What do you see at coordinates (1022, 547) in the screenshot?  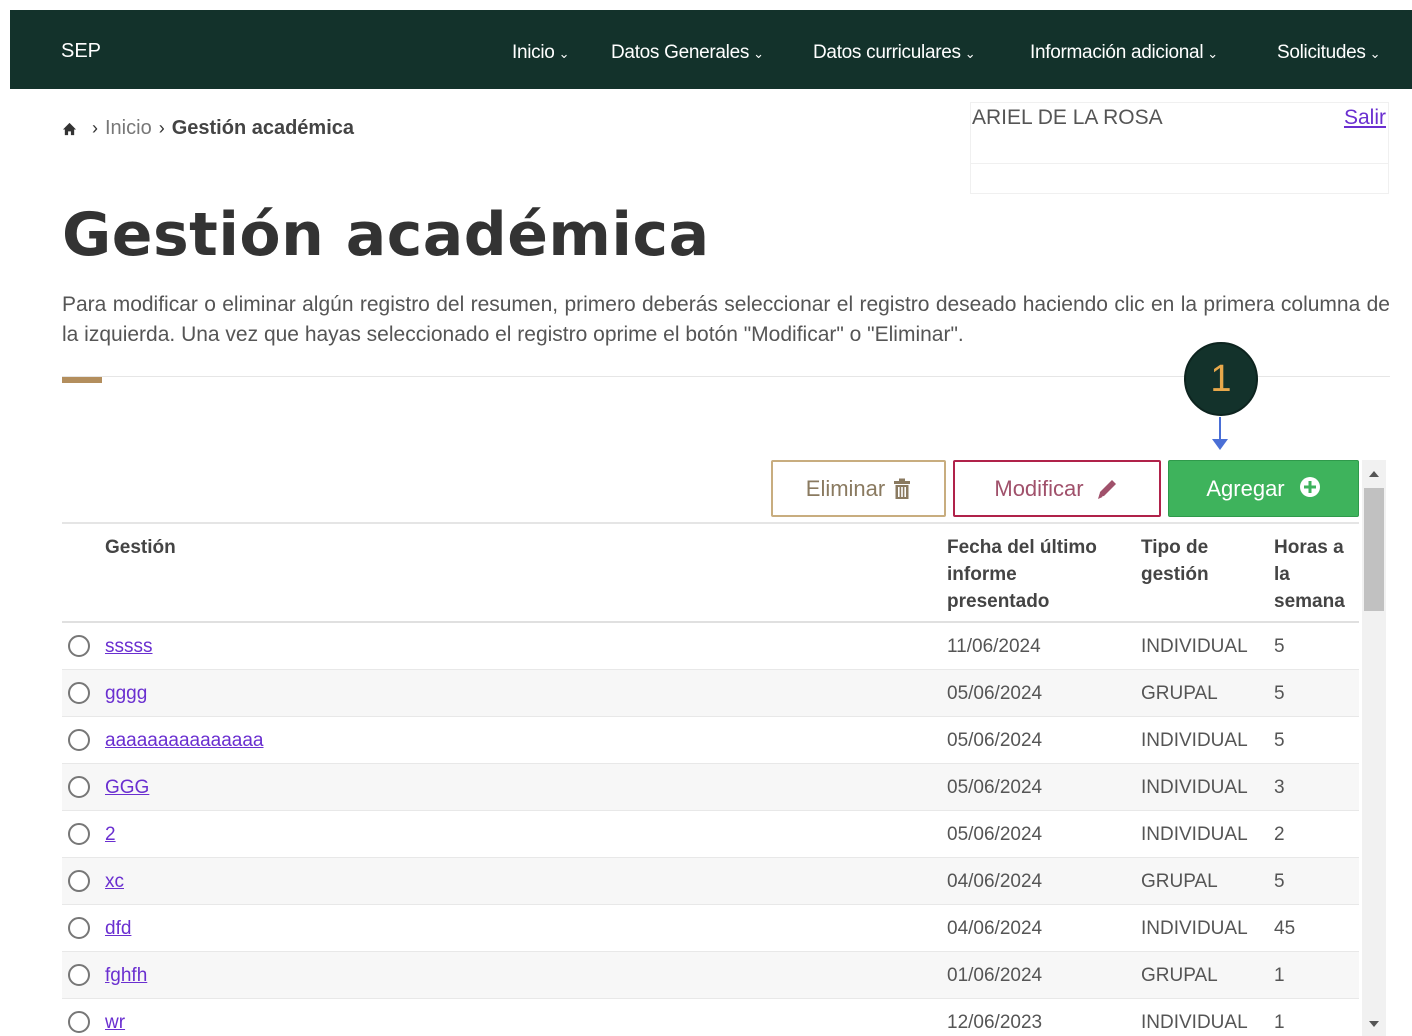 I see `column-header-fecha-line: Fecha del último` at bounding box center [1022, 547].